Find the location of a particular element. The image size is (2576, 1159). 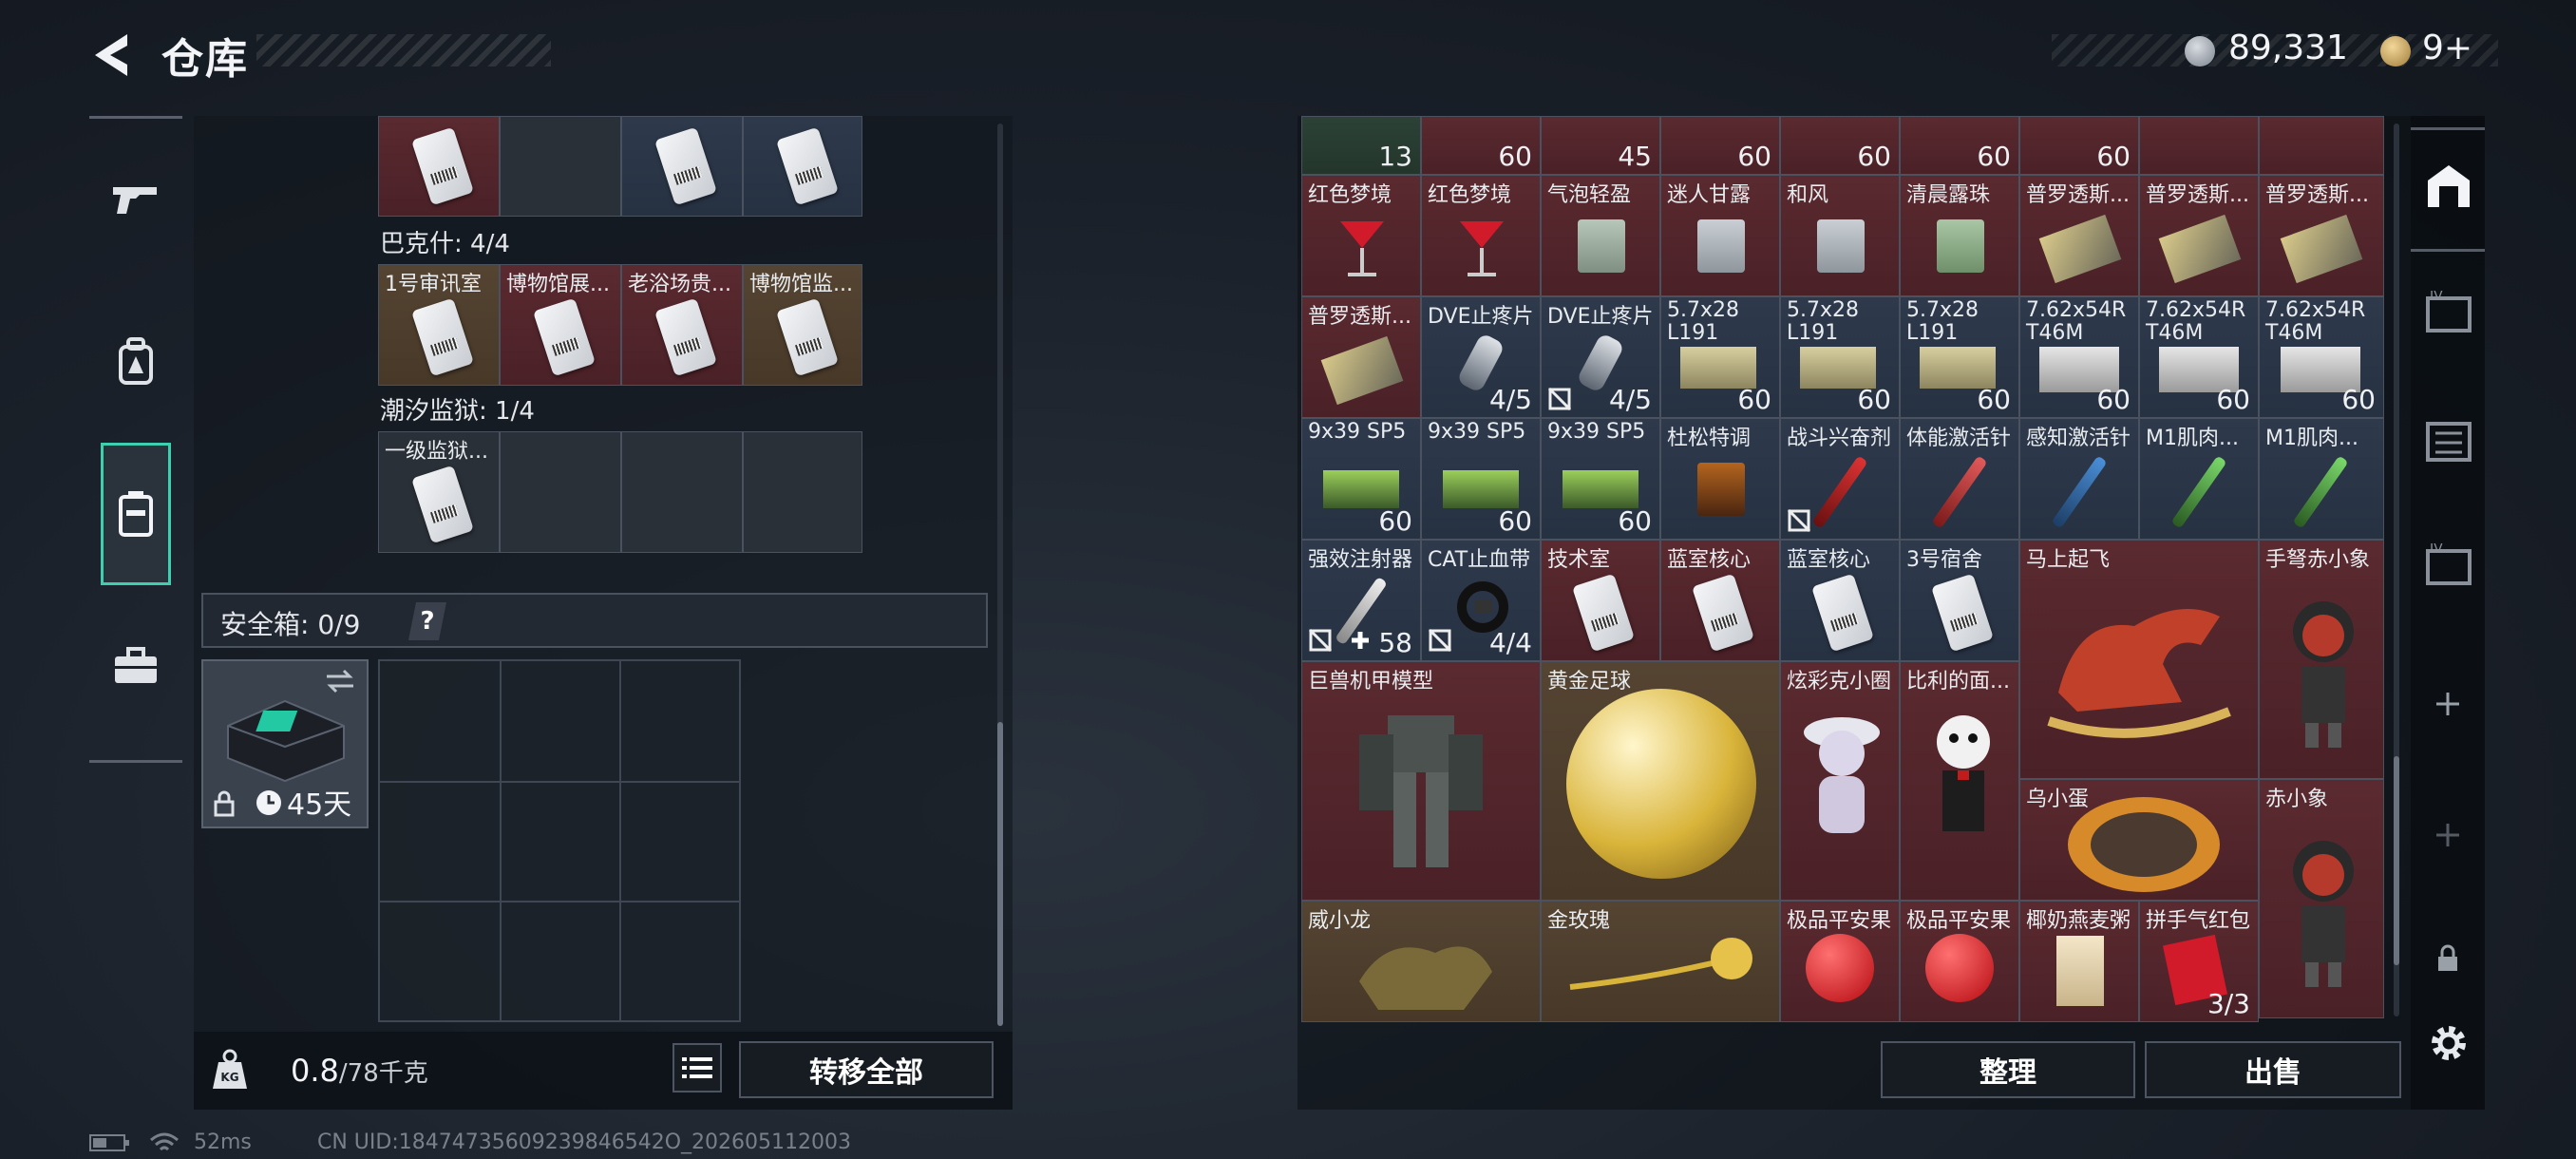

item-name: 强效注射器 is located at coordinates (1360, 560).